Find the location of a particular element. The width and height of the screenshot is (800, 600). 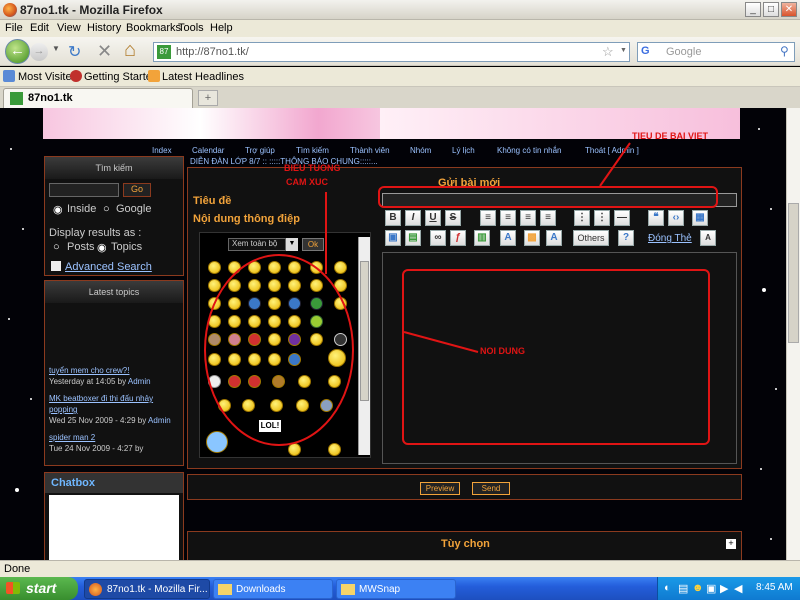

stop-icon: ✕ is located at coordinates (104, 51).